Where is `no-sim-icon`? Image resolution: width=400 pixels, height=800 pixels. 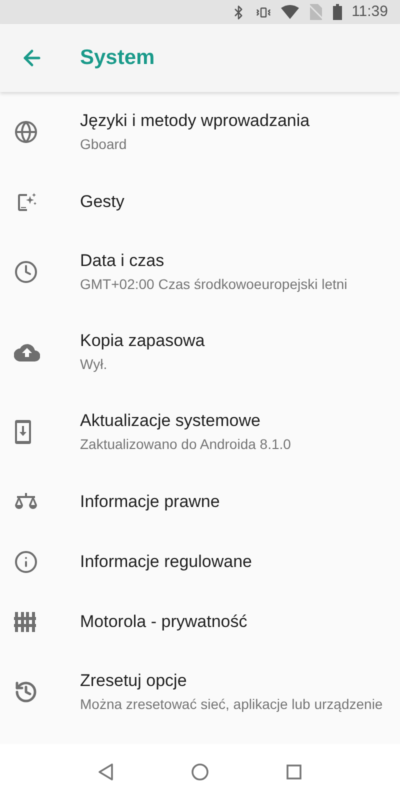
no-sim-icon is located at coordinates (315, 12).